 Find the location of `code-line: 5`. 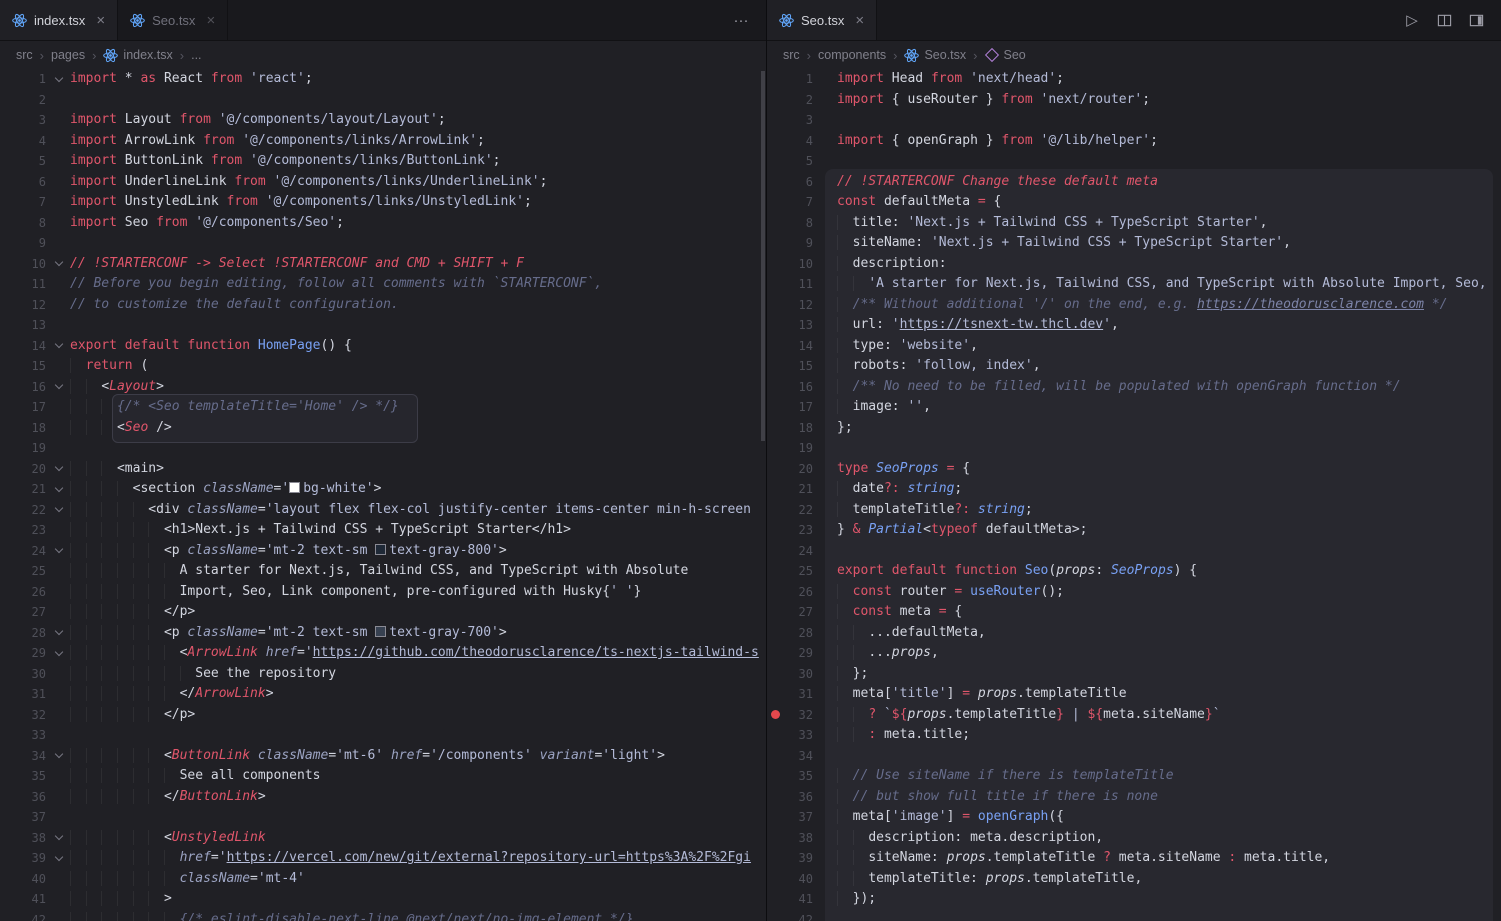

code-line: 5 is located at coordinates (1134, 161).